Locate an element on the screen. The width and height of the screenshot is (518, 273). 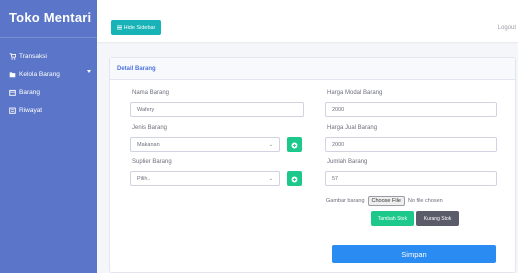
jumlah-barang-value: 57 is located at coordinates (335, 178).